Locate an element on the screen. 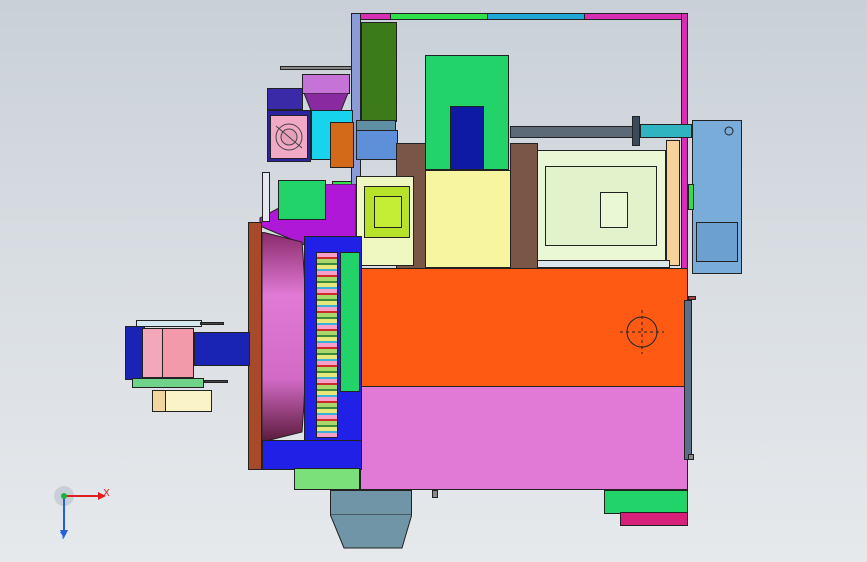  brown-right-block is located at coordinates (524, 206).